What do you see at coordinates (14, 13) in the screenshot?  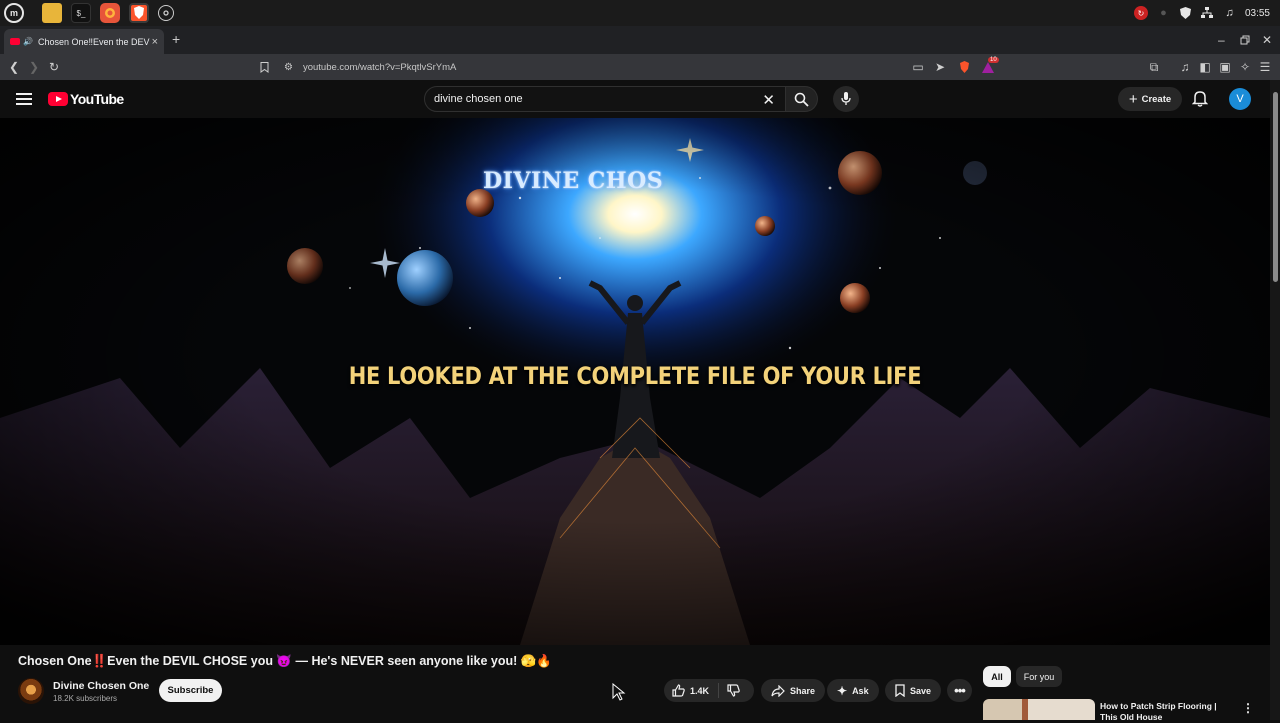 I see `mint-menu-icon: m` at bounding box center [14, 13].